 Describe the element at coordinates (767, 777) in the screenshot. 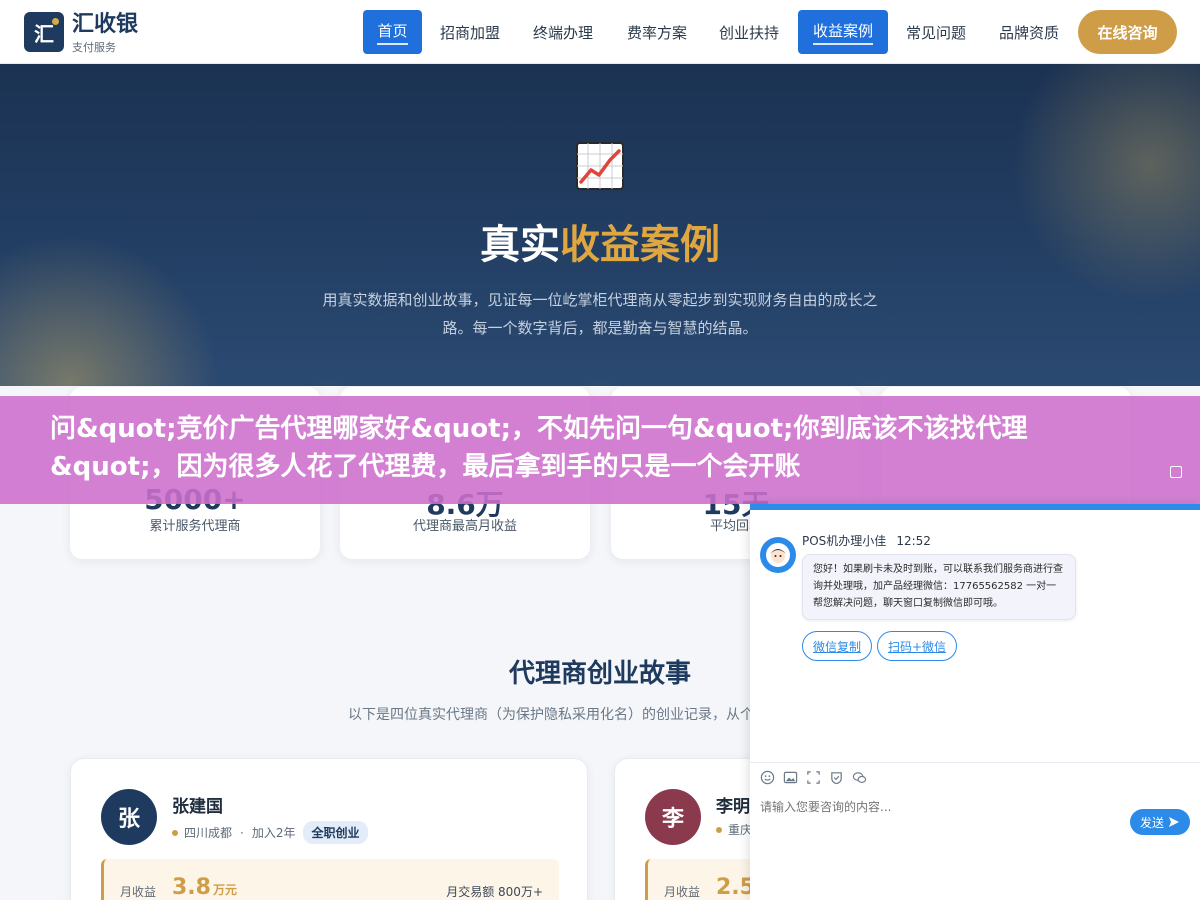

I see `emoji-icon` at that location.